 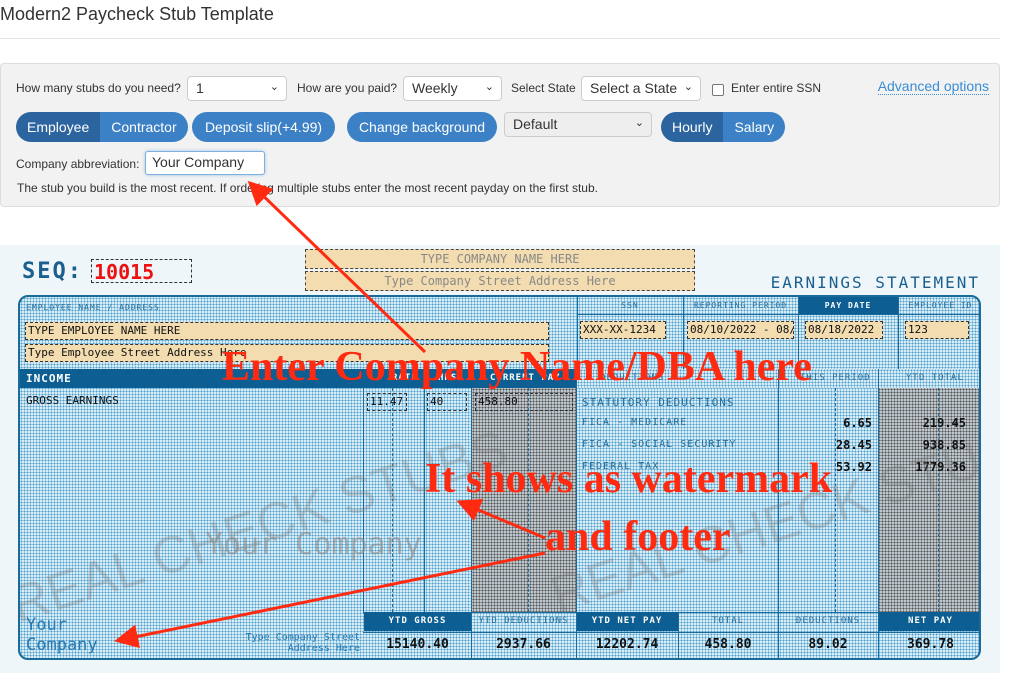 I want to click on ytd-net-pay-header: YTD NET PAY, so click(x=627, y=621).